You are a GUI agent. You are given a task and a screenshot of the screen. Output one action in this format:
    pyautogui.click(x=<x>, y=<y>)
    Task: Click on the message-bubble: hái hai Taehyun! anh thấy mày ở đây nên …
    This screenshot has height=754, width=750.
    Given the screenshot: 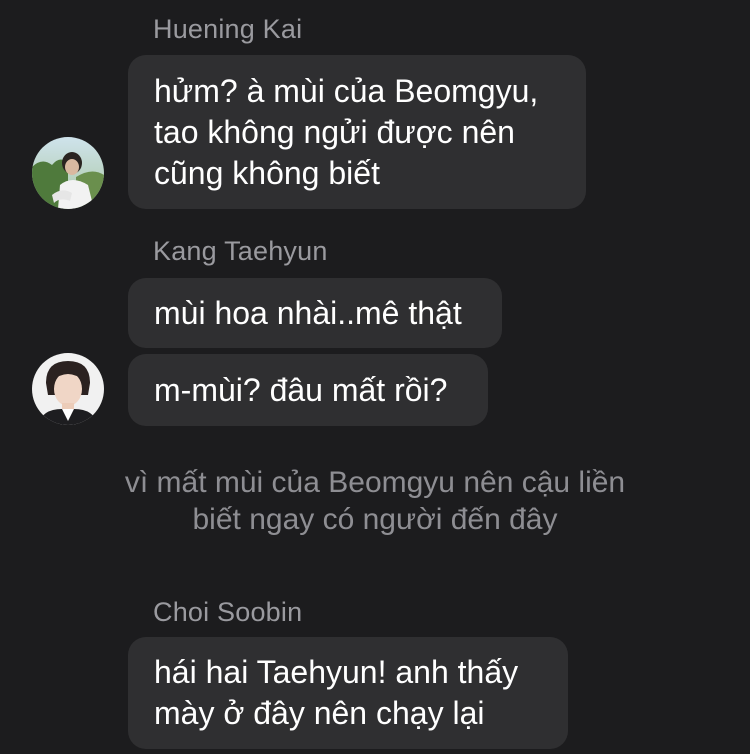 What is the action you would take?
    pyautogui.click(x=348, y=693)
    